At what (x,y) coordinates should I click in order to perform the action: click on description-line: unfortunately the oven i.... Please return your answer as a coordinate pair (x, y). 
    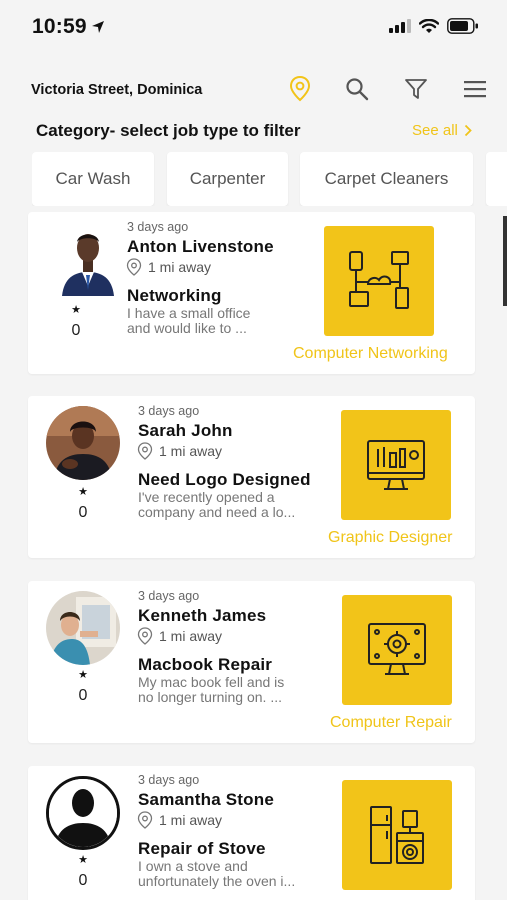
    Looking at the image, I should click on (217, 881).